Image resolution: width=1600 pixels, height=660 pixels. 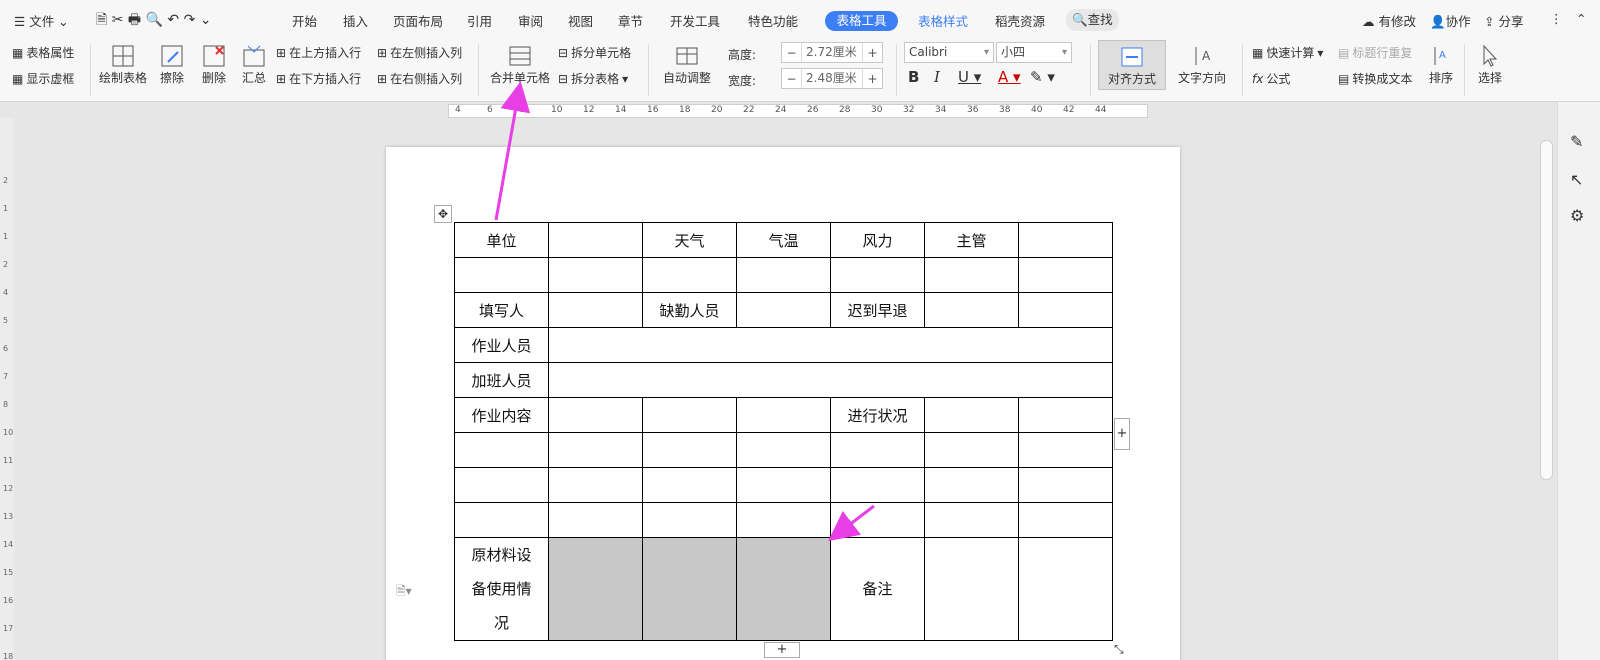 I want to click on tab-view: 视图, so click(x=580, y=20).